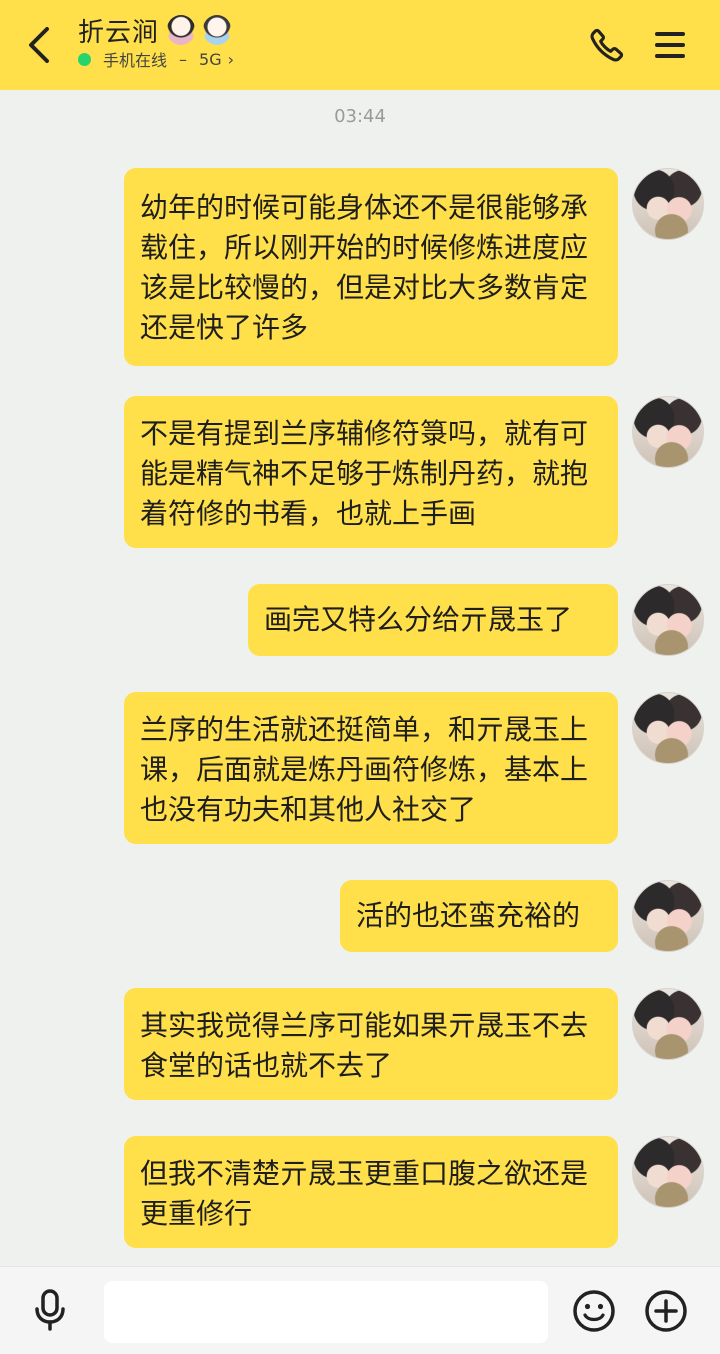 The height and width of the screenshot is (1354, 720). I want to click on message-row: 其实我觉得兰序可能如果亓晟玉不去食堂的话也就不去了, so click(414, 1044).